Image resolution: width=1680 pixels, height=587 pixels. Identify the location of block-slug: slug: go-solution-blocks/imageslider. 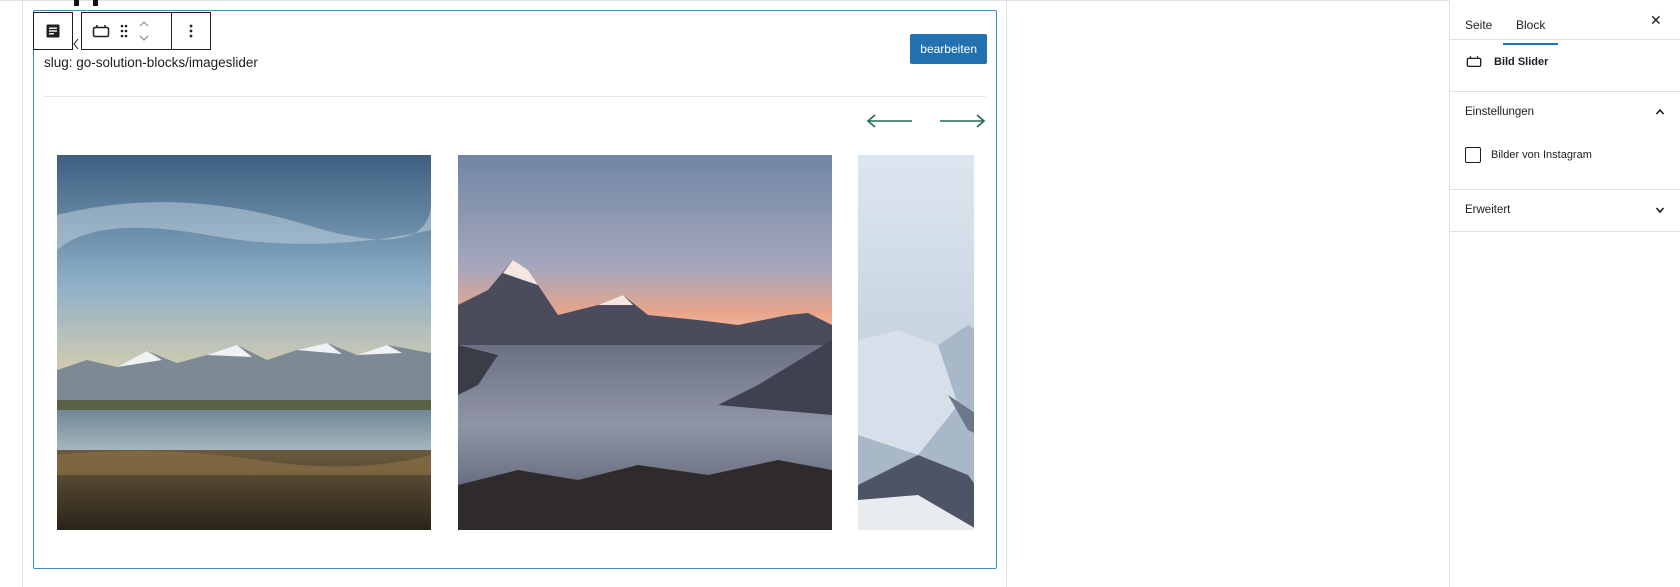
(151, 62).